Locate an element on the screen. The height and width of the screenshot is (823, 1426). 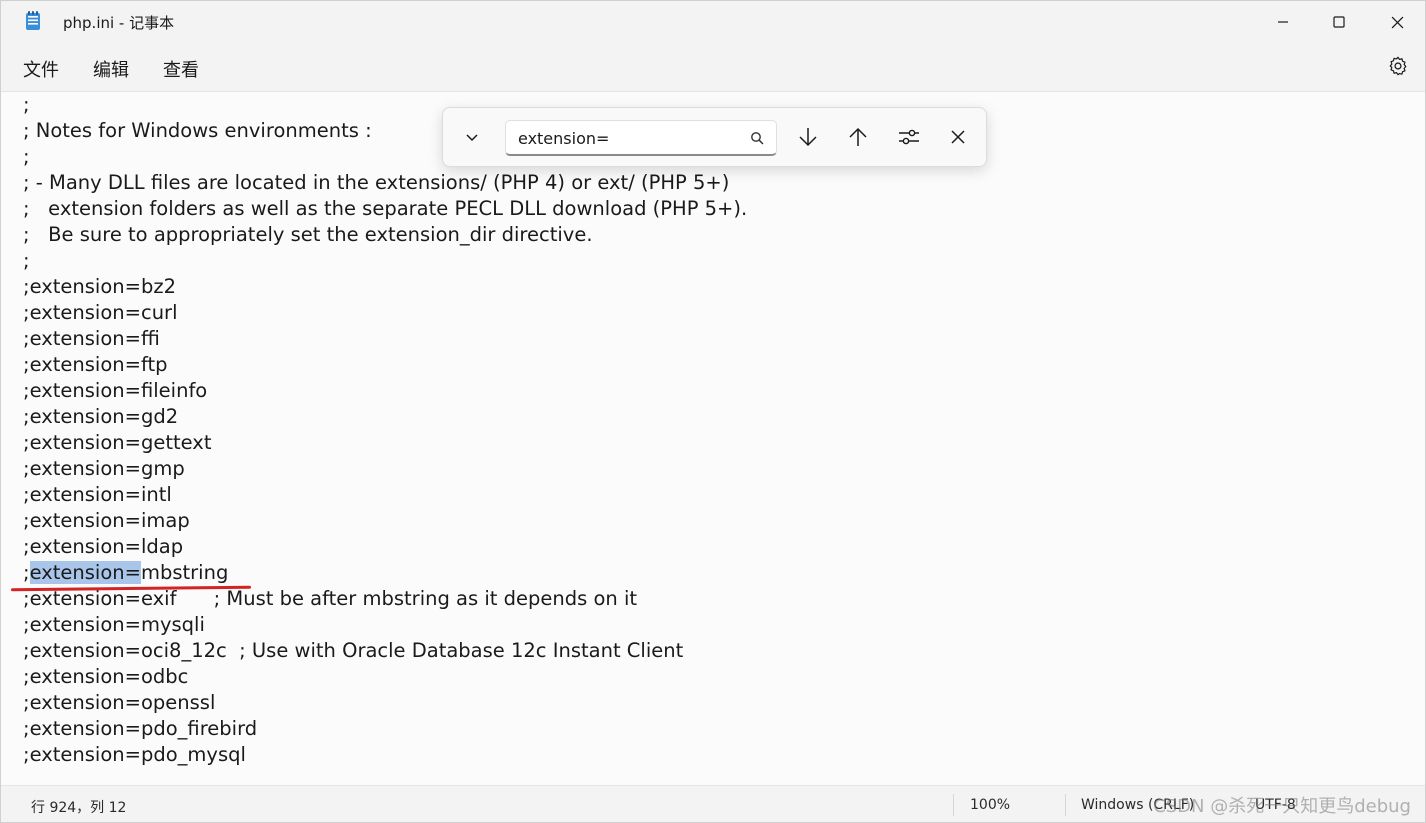
editor-line: ;extension=bz2 is located at coordinates (385, 287).